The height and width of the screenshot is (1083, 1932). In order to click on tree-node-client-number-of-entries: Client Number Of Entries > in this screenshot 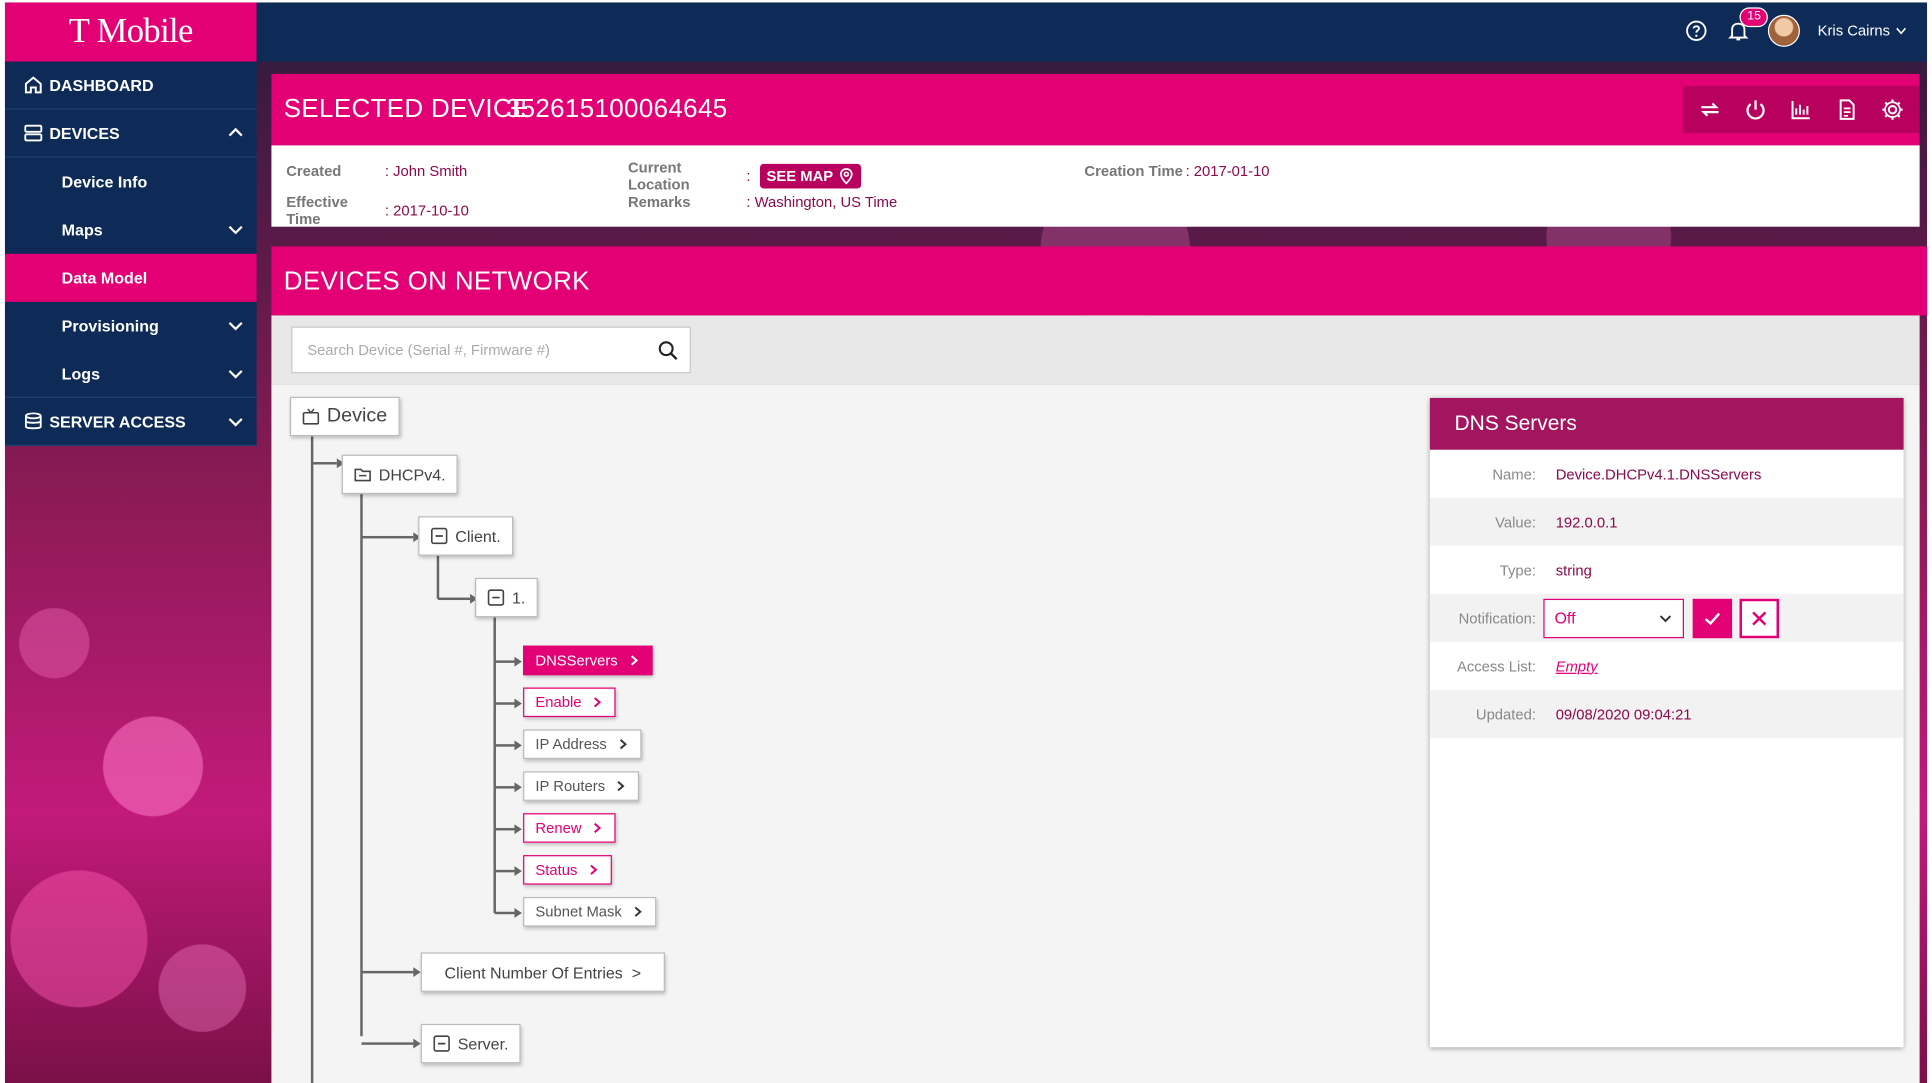, I will do `click(542, 972)`.